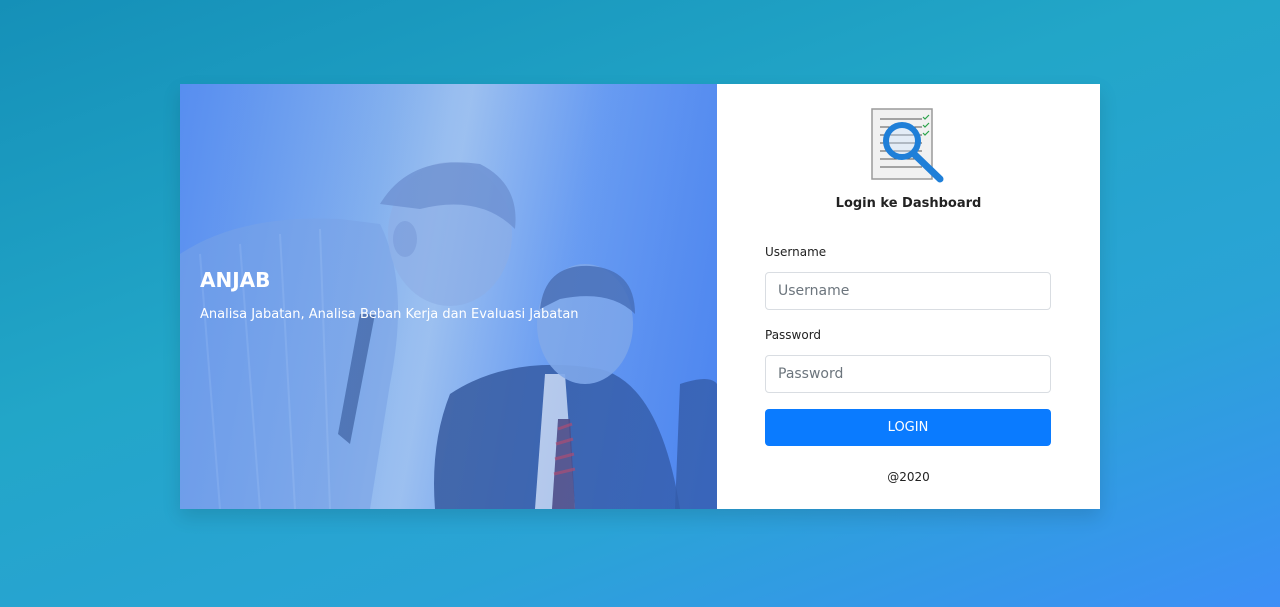 This screenshot has height=607, width=1280. Describe the element at coordinates (793, 335) in the screenshot. I see `password-label: Password` at that location.